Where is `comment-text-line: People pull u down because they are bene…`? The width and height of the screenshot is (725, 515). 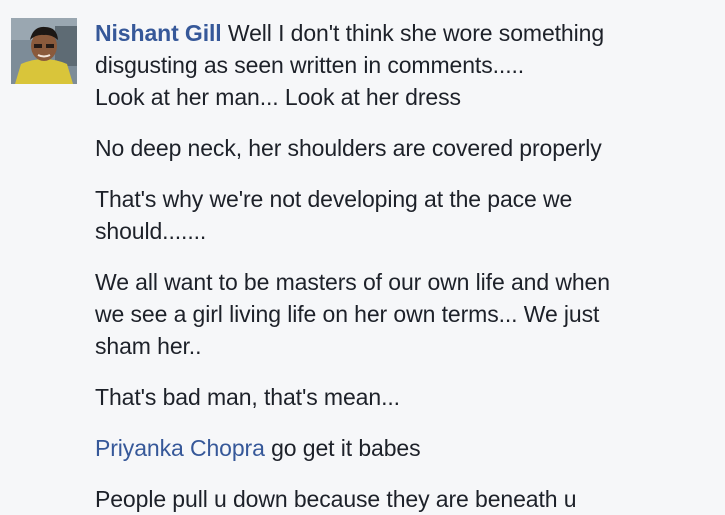
comment-text-line: People pull u down because they are bene… is located at coordinates (336, 499).